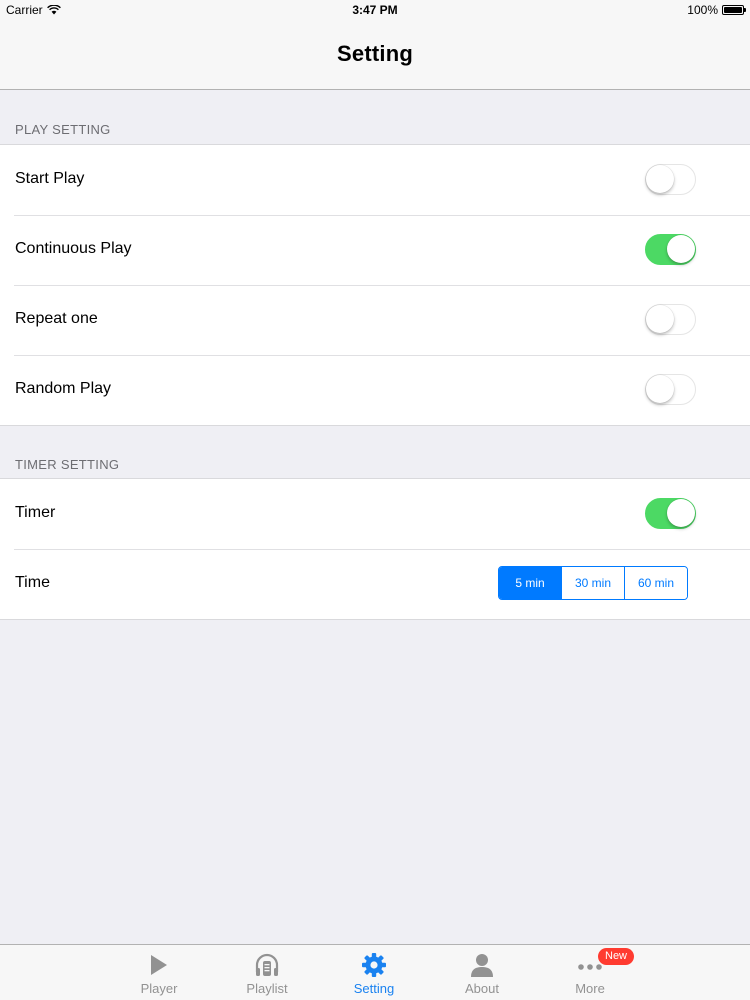 The image size is (750, 1000). Describe the element at coordinates (374, 988) in the screenshot. I see `tab-label: Setting` at that location.